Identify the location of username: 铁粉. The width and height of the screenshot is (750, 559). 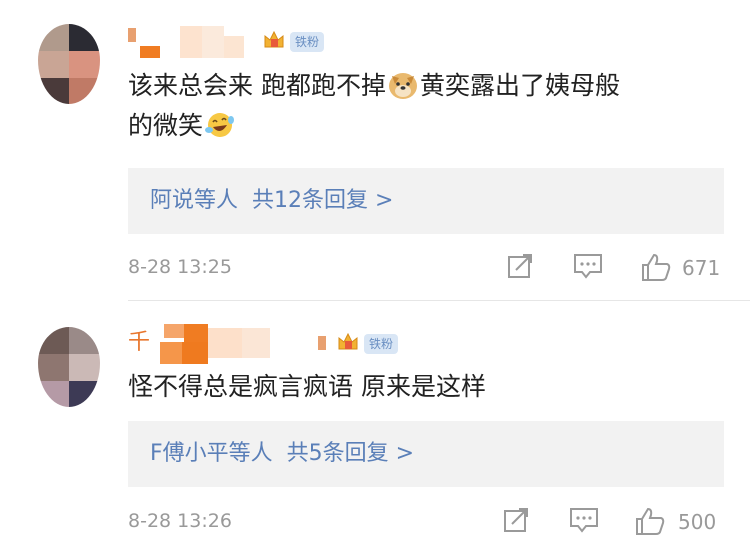
(233, 40).